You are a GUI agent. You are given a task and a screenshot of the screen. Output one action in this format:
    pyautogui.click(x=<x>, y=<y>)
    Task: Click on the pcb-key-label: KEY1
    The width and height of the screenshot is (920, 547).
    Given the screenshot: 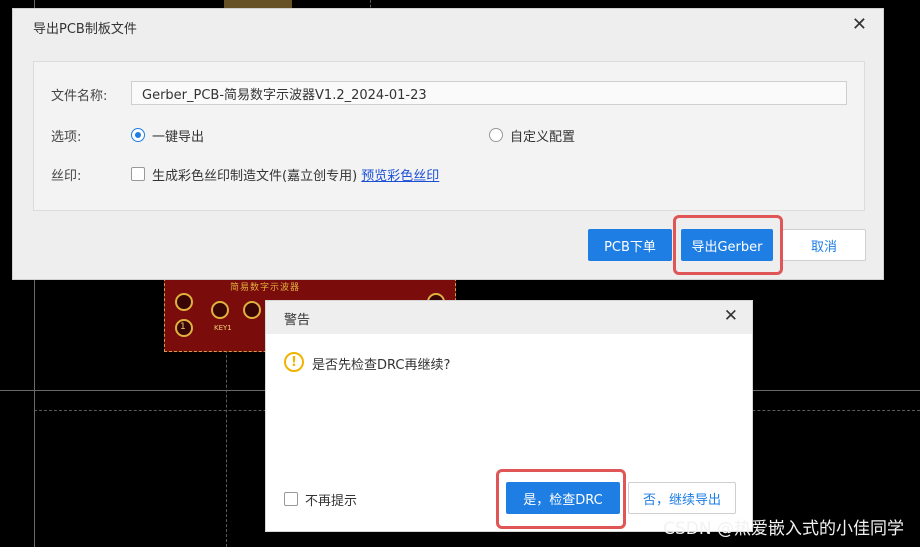 What is the action you would take?
    pyautogui.click(x=223, y=328)
    